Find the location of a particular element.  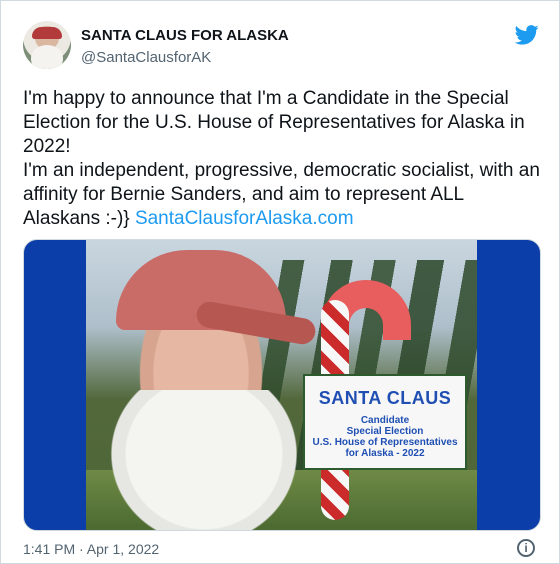

avatar-beard is located at coordinates (47, 57).